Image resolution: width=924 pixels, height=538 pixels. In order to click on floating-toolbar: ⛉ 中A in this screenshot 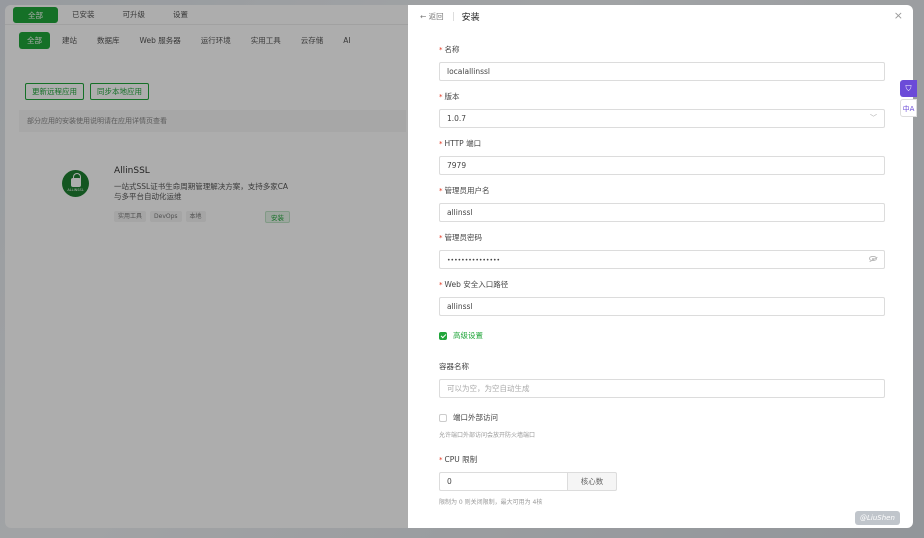, I will do `click(908, 100)`.